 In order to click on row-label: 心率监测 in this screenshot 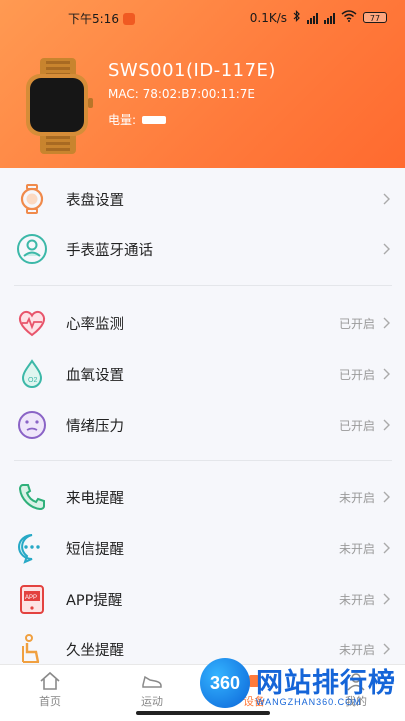, I will do `click(95, 324)`.